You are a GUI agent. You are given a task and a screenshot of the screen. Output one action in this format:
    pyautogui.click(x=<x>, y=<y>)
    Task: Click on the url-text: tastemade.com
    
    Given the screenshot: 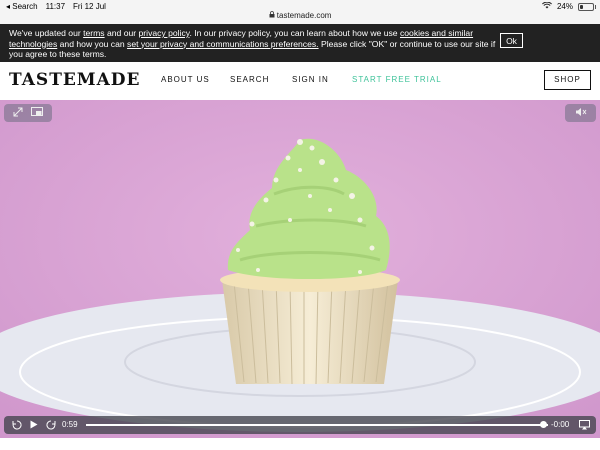 What is the action you would take?
    pyautogui.click(x=304, y=15)
    